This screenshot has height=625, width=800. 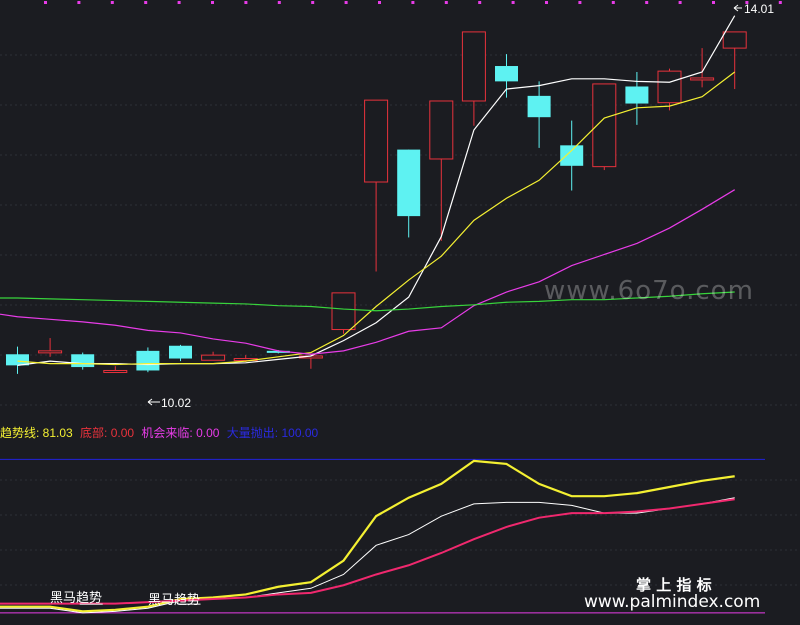 What do you see at coordinates (76, 598) in the screenshot?
I see `signal-text-1: 黑马趋势` at bounding box center [76, 598].